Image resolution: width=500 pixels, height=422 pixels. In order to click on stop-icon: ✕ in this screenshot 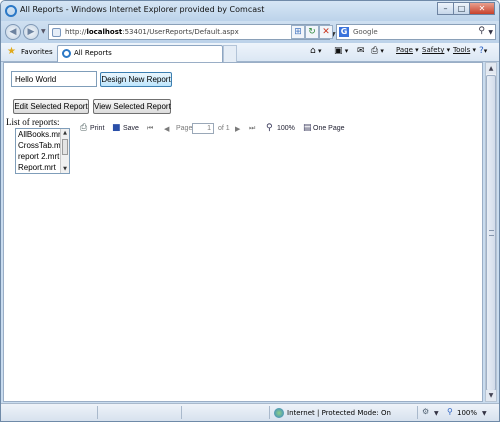, I will do `click(326, 32)`.